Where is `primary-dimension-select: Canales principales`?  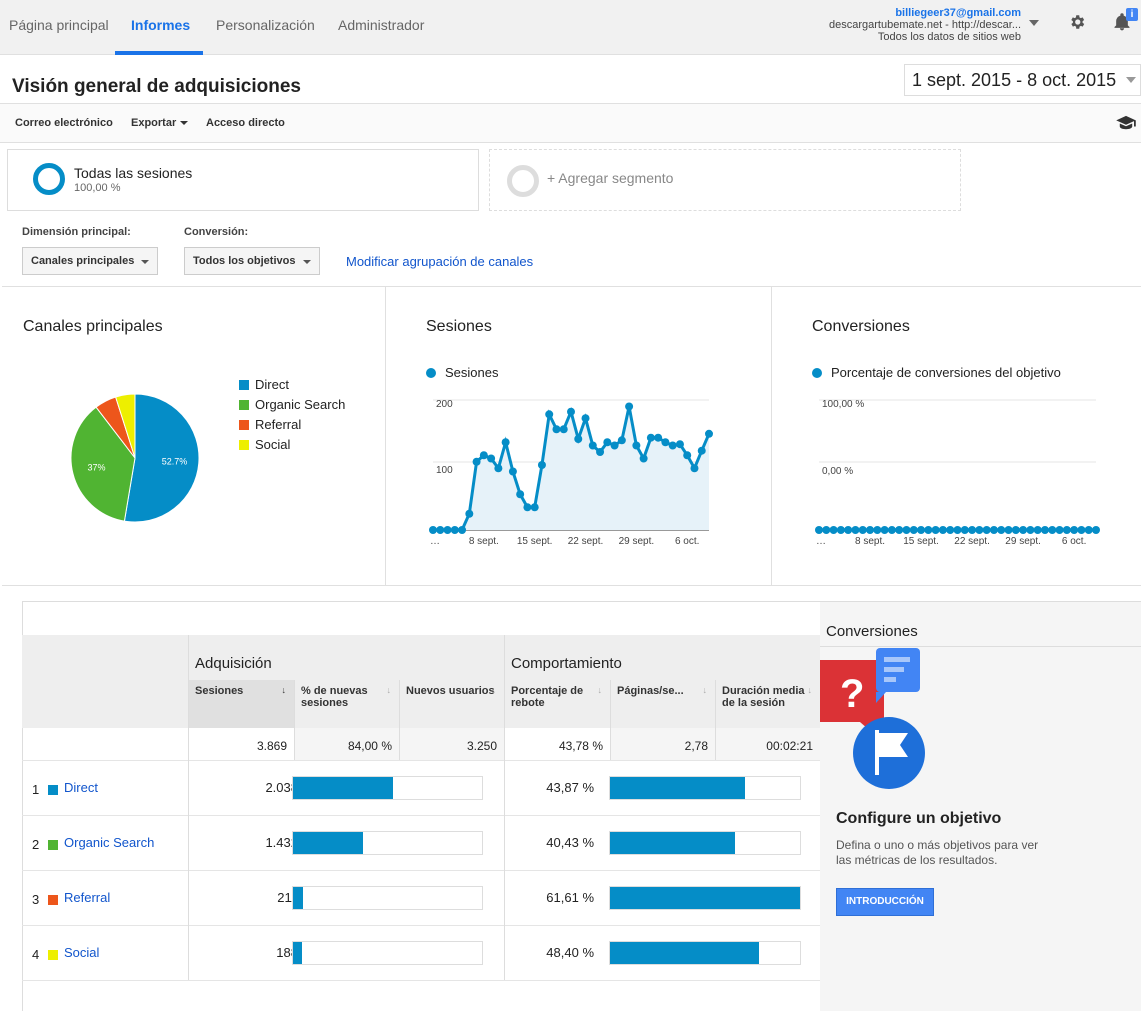 primary-dimension-select: Canales principales is located at coordinates (90, 261).